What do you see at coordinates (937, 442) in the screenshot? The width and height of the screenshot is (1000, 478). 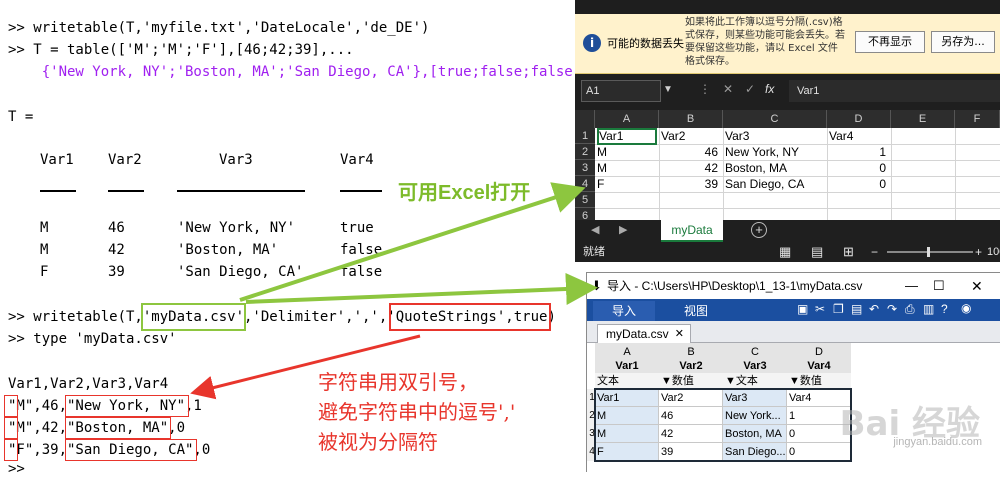 I see `baidu-watermark-url: jingyan.baidu.com` at bounding box center [937, 442].